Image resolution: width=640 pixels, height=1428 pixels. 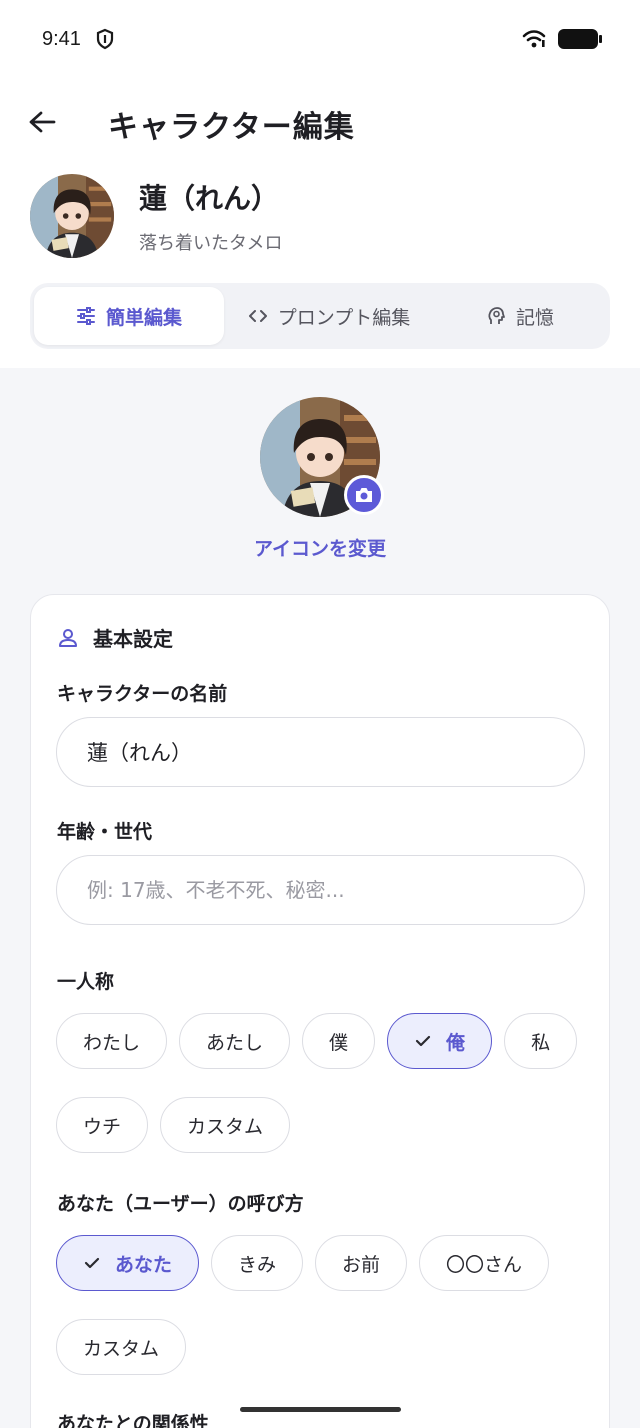 I want to click on relation-label: あなたとの関係性, so click(x=133, y=1420).